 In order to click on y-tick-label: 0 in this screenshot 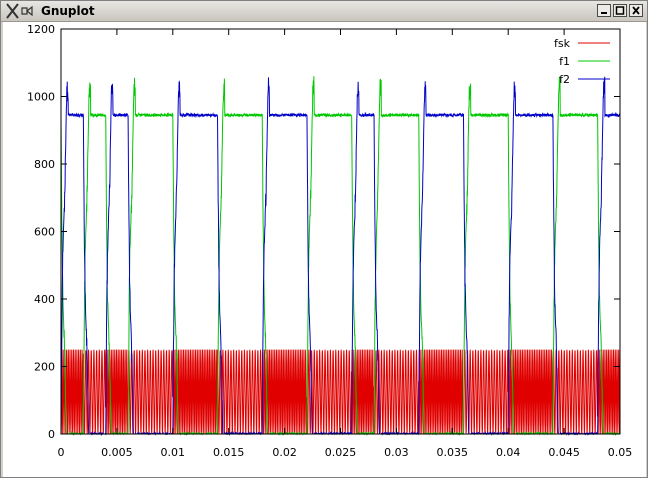, I will do `click(51, 434)`.